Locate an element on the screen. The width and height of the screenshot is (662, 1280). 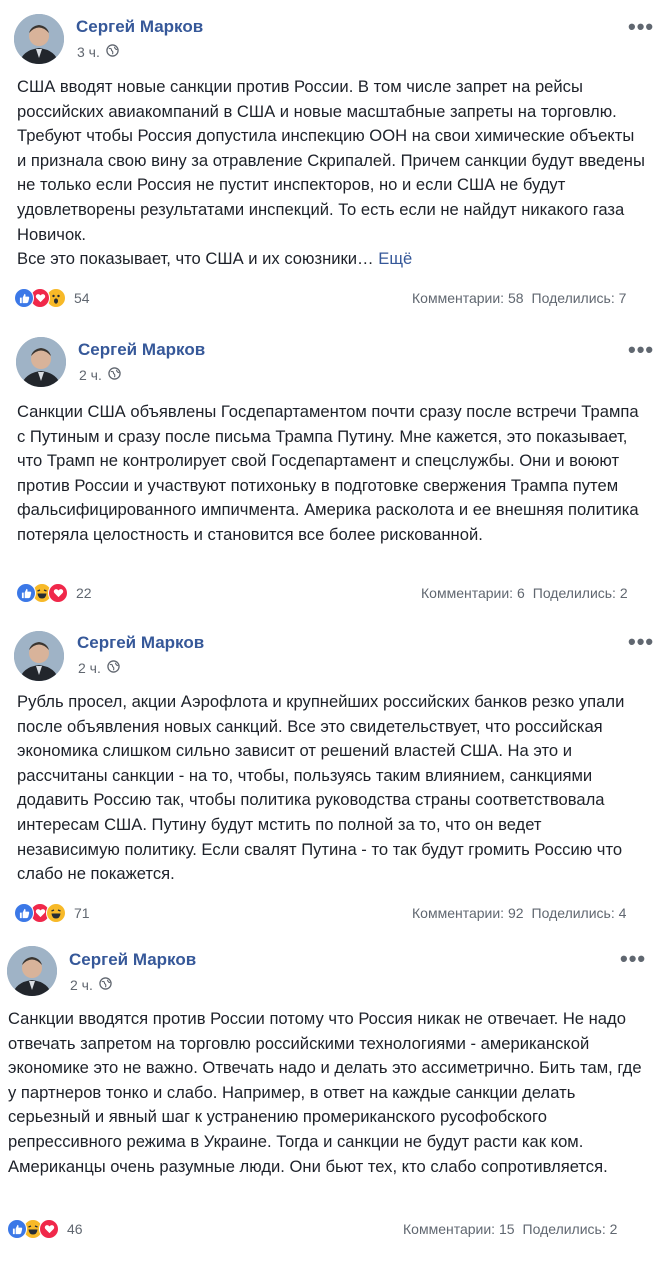
post-meta: 3 ч. is located at coordinates (98, 52).